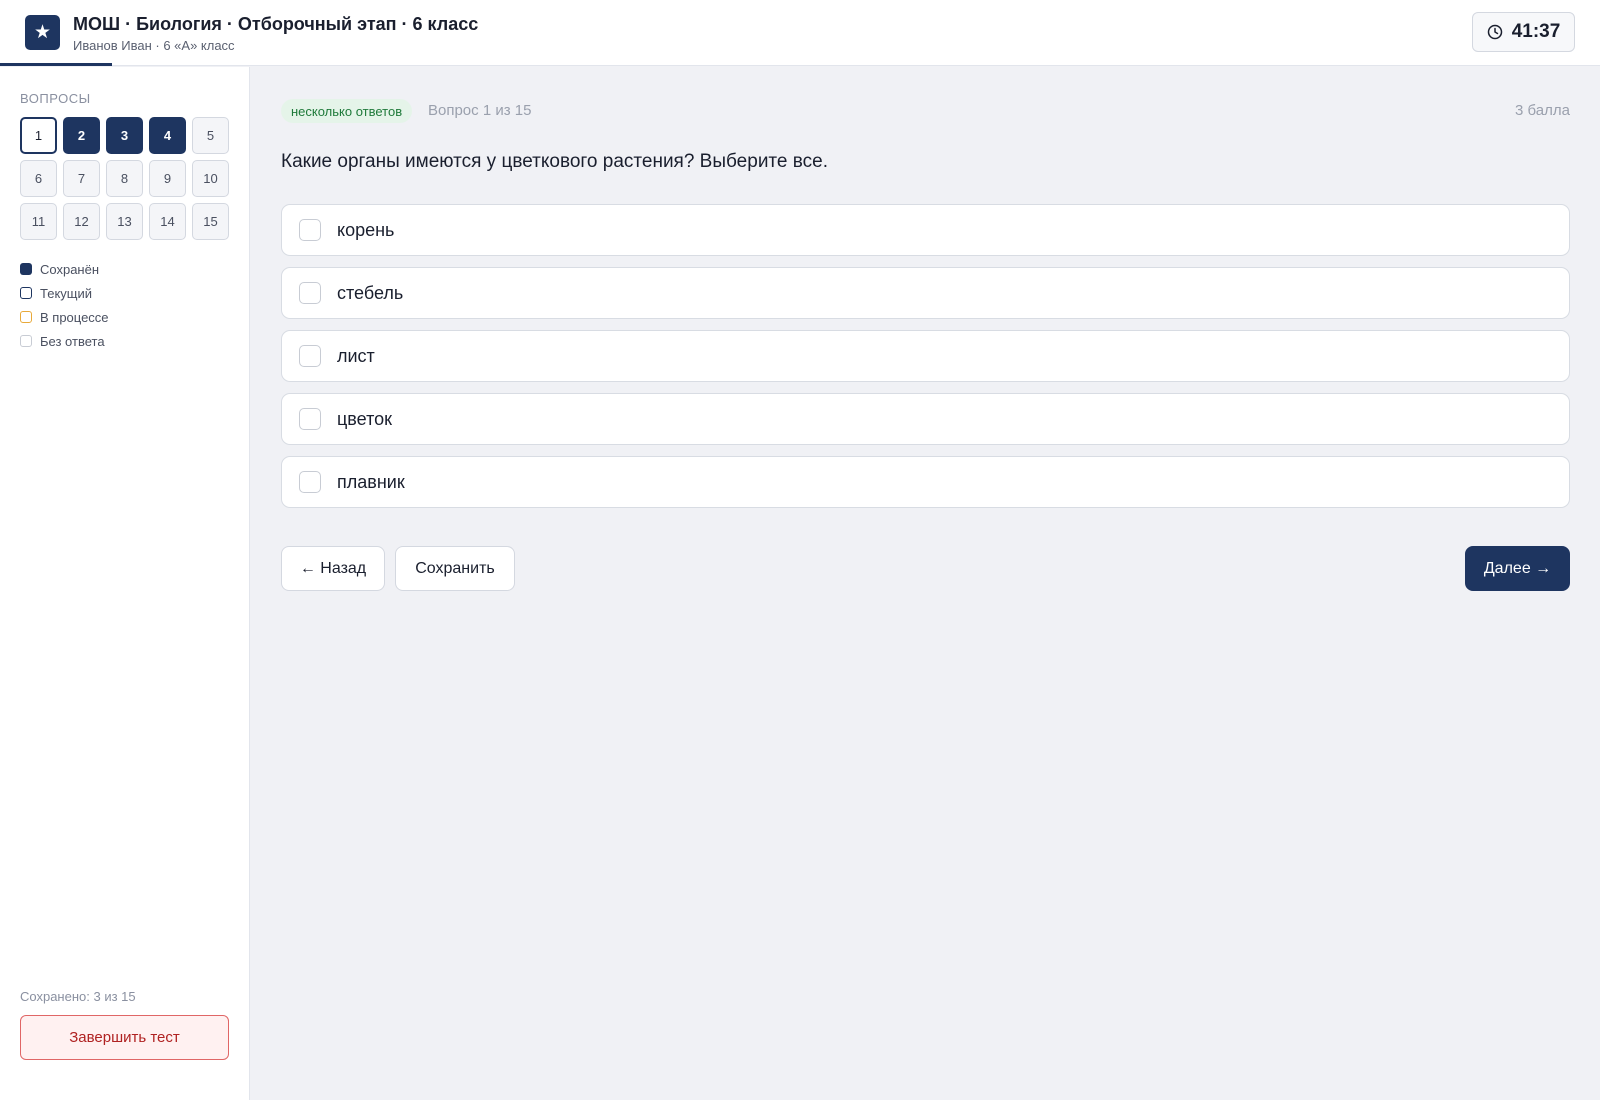 The width and height of the screenshot is (1600, 1100). Describe the element at coordinates (366, 229) in the screenshot. I see `answer-option-label: корень` at that location.